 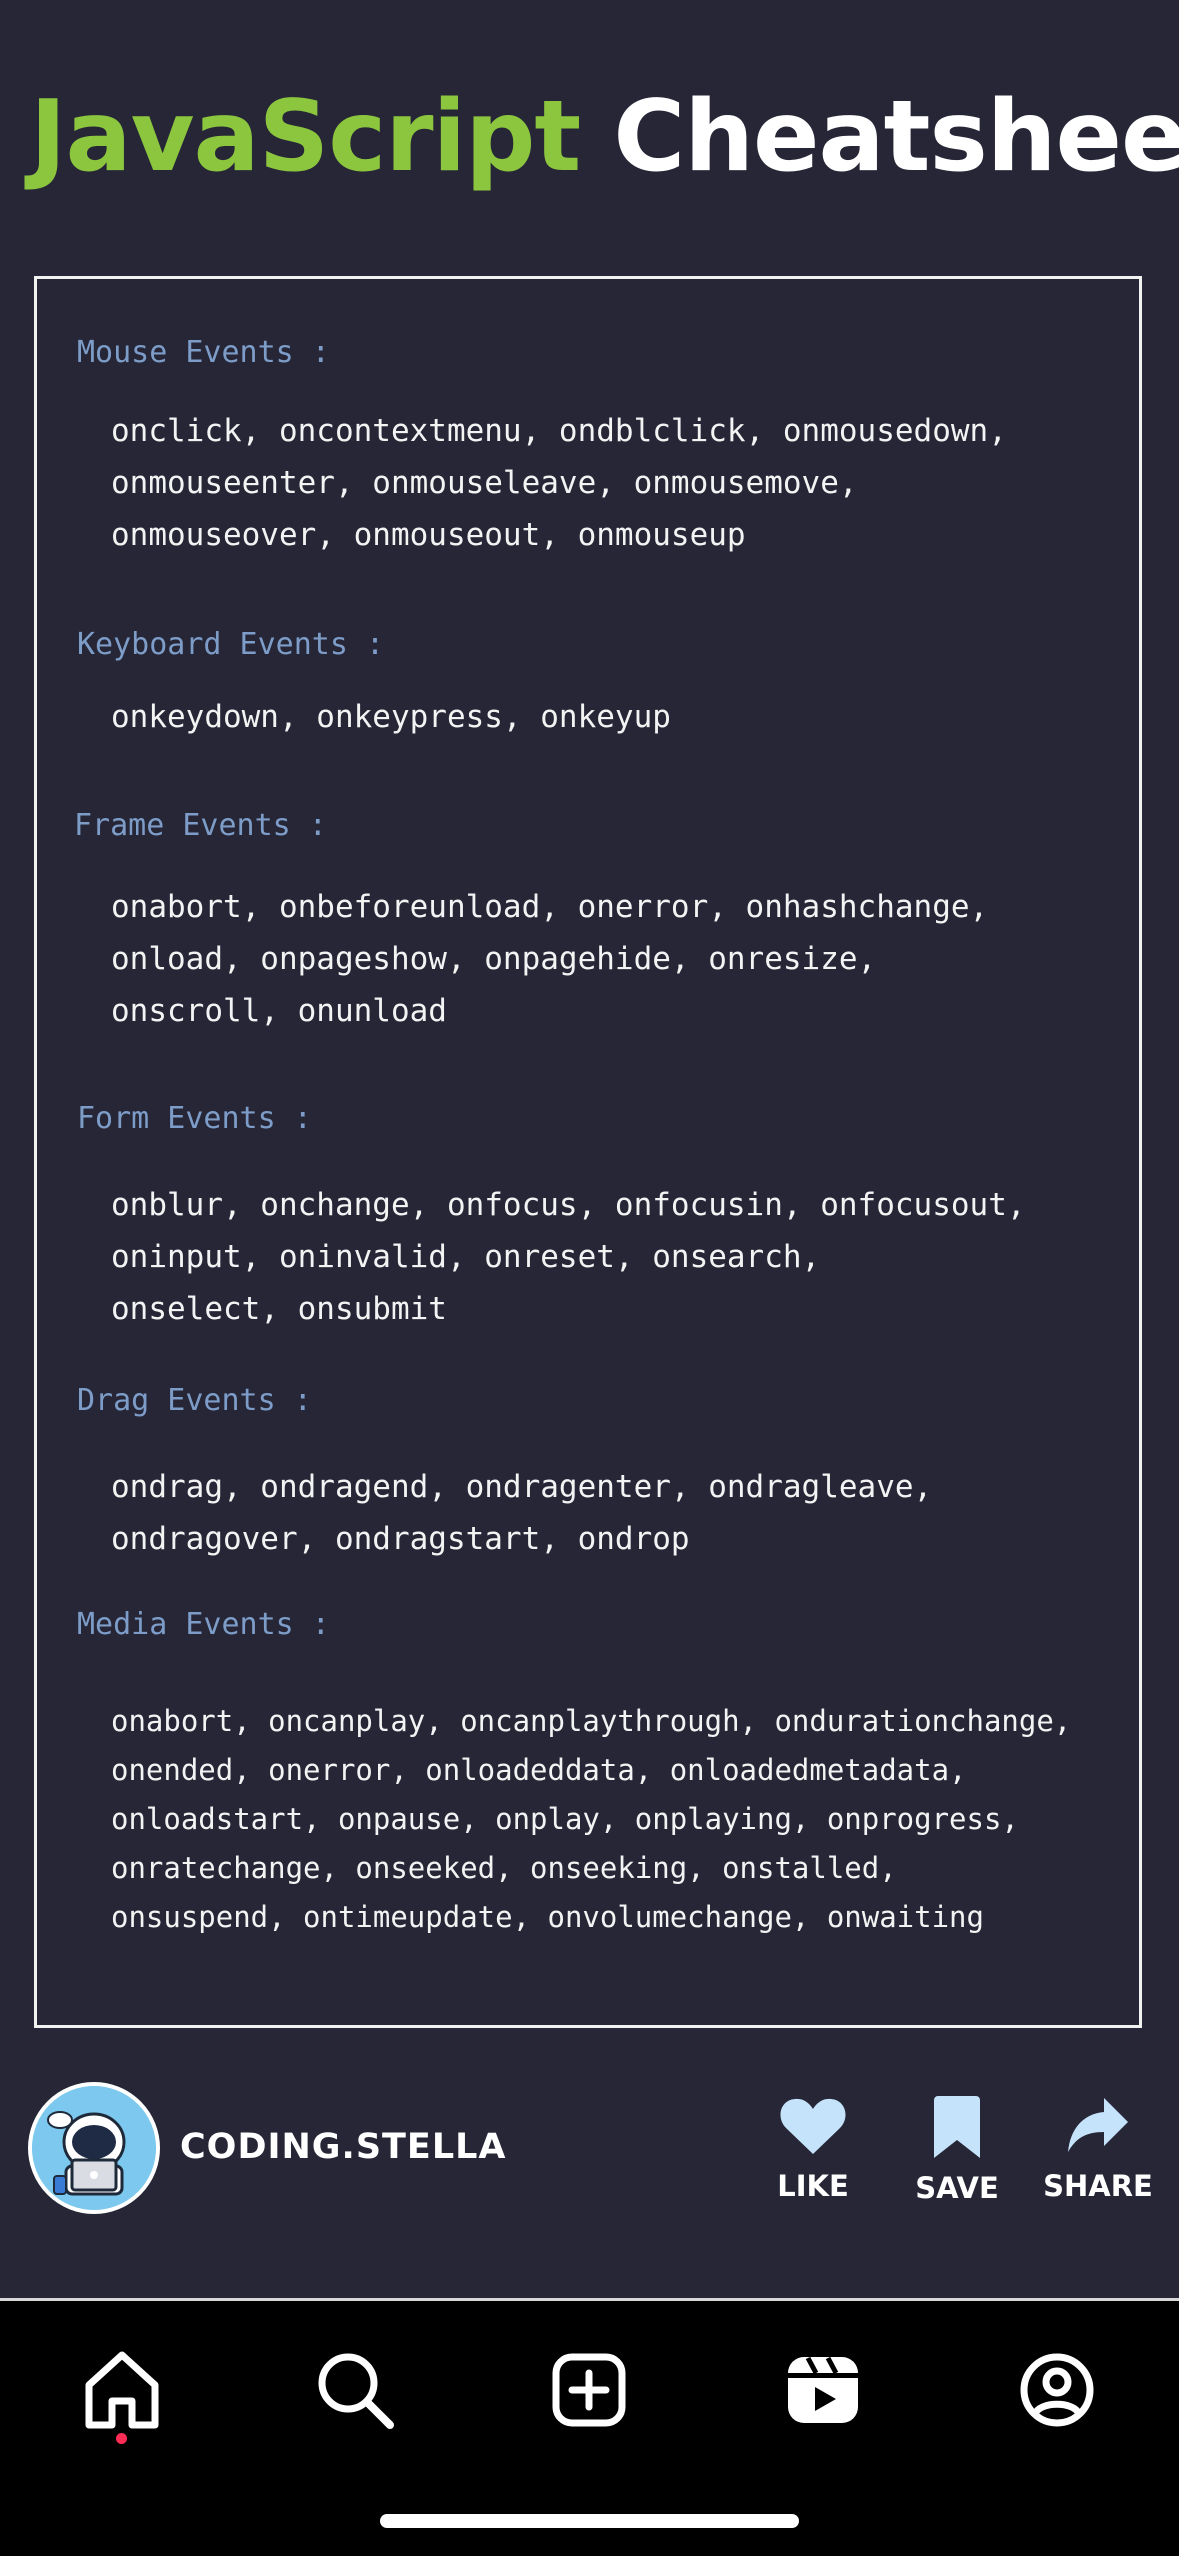 What do you see at coordinates (957, 2127) in the screenshot?
I see `bookmark-icon` at bounding box center [957, 2127].